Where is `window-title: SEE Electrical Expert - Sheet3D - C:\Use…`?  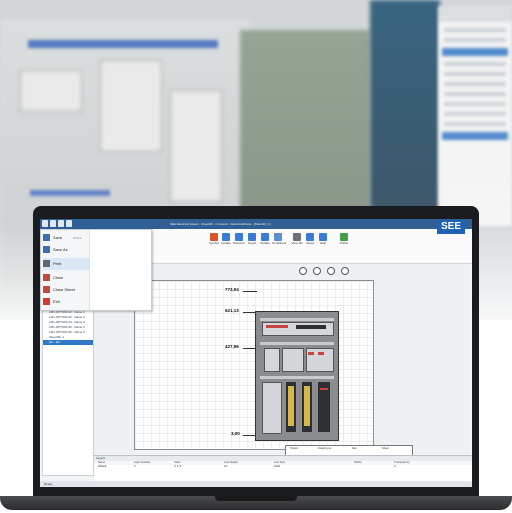
window-title: SEE Electrical Expert - Sheet3D - C:\Use… is located at coordinates (220, 224).